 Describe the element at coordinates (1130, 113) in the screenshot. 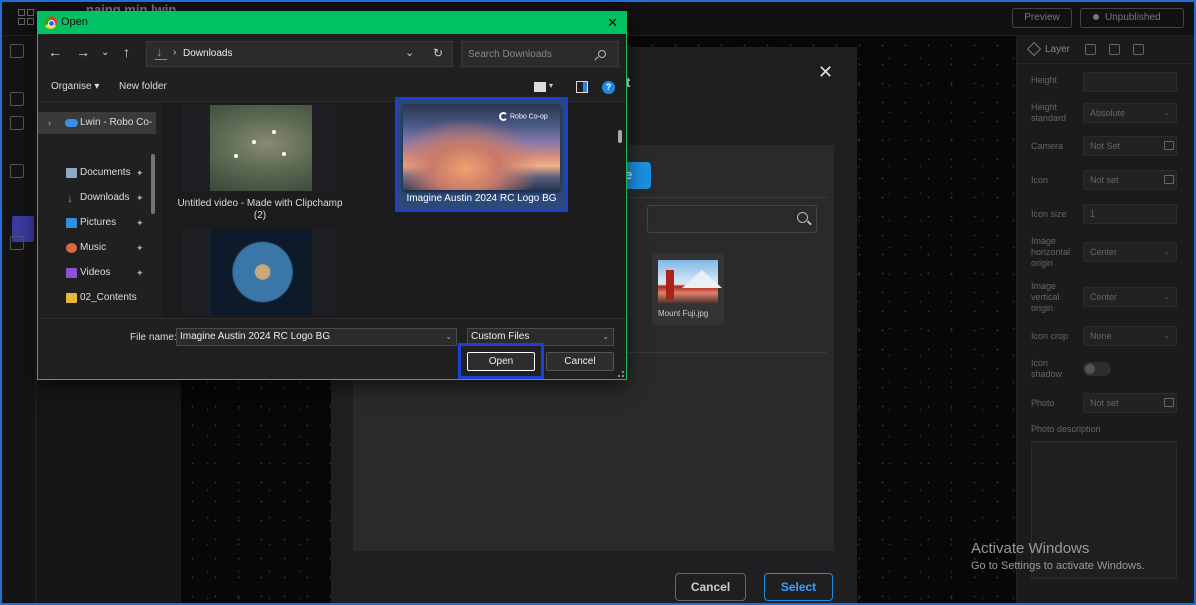

I see `height-standard-select: Absolute ⌄` at that location.